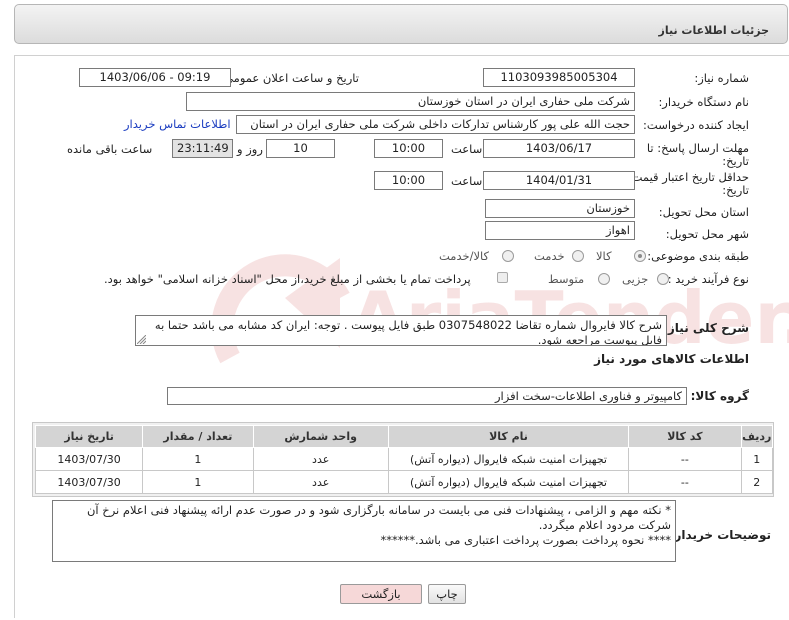  What do you see at coordinates (559, 77) in the screenshot?
I see `need-number-field: 1103093985005304` at bounding box center [559, 77].